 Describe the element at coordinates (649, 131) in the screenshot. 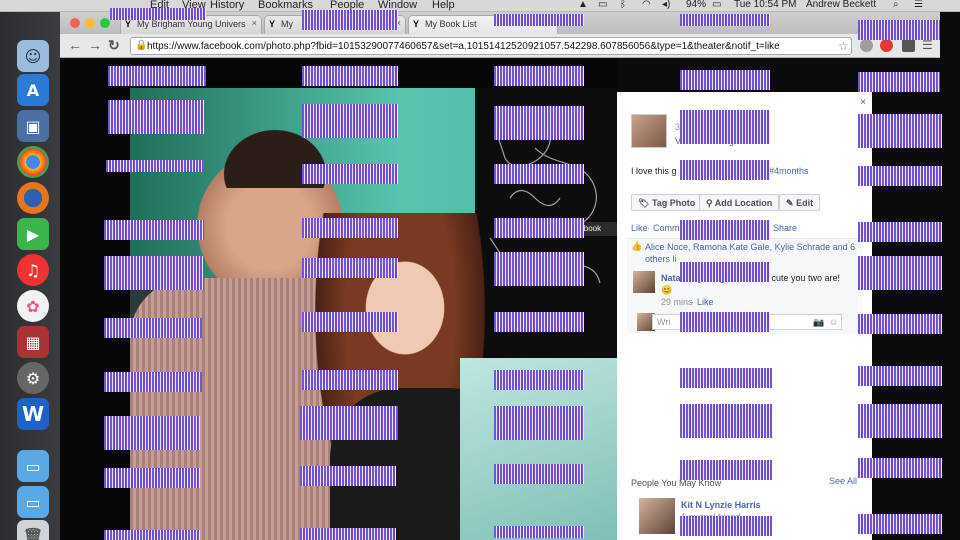

I see `poster-avatar` at that location.